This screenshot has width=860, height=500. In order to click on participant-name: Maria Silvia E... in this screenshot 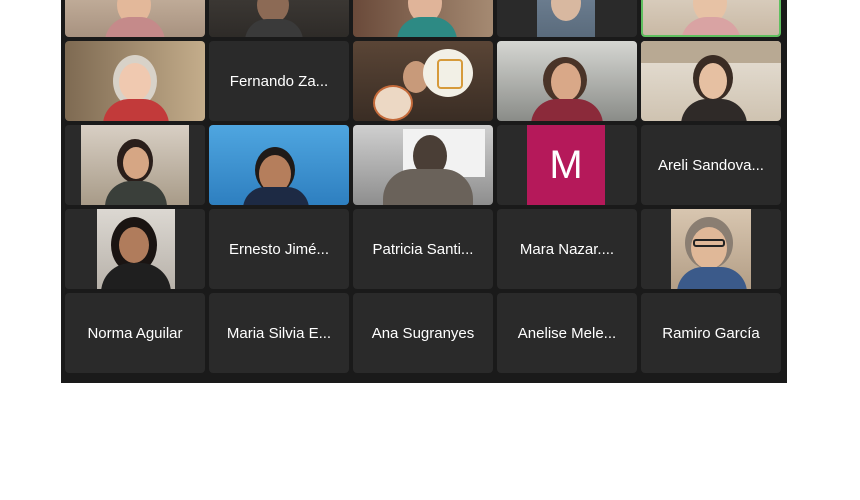, I will do `click(279, 333)`.